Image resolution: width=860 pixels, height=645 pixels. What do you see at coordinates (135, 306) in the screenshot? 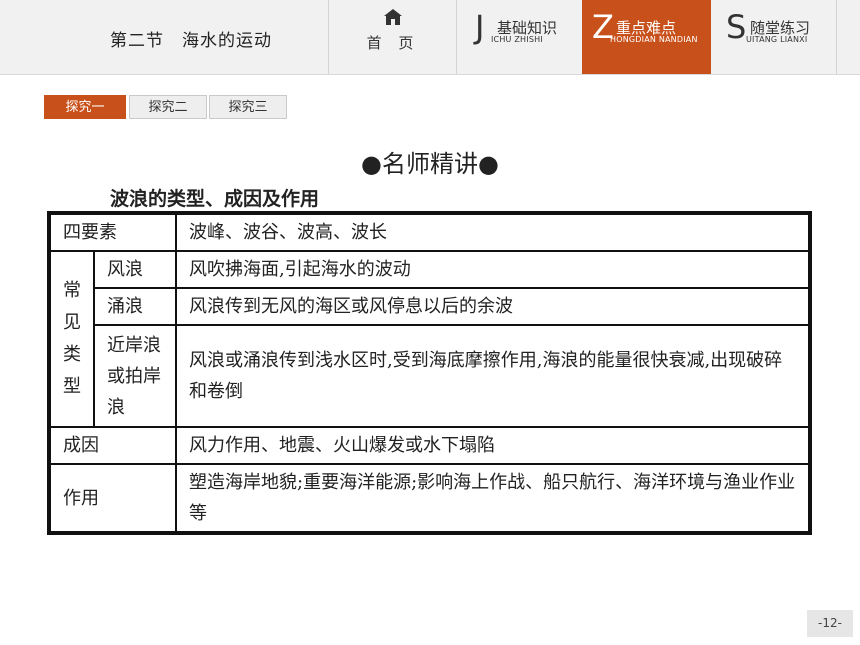
I see `table-cell: 涌浪` at bounding box center [135, 306].